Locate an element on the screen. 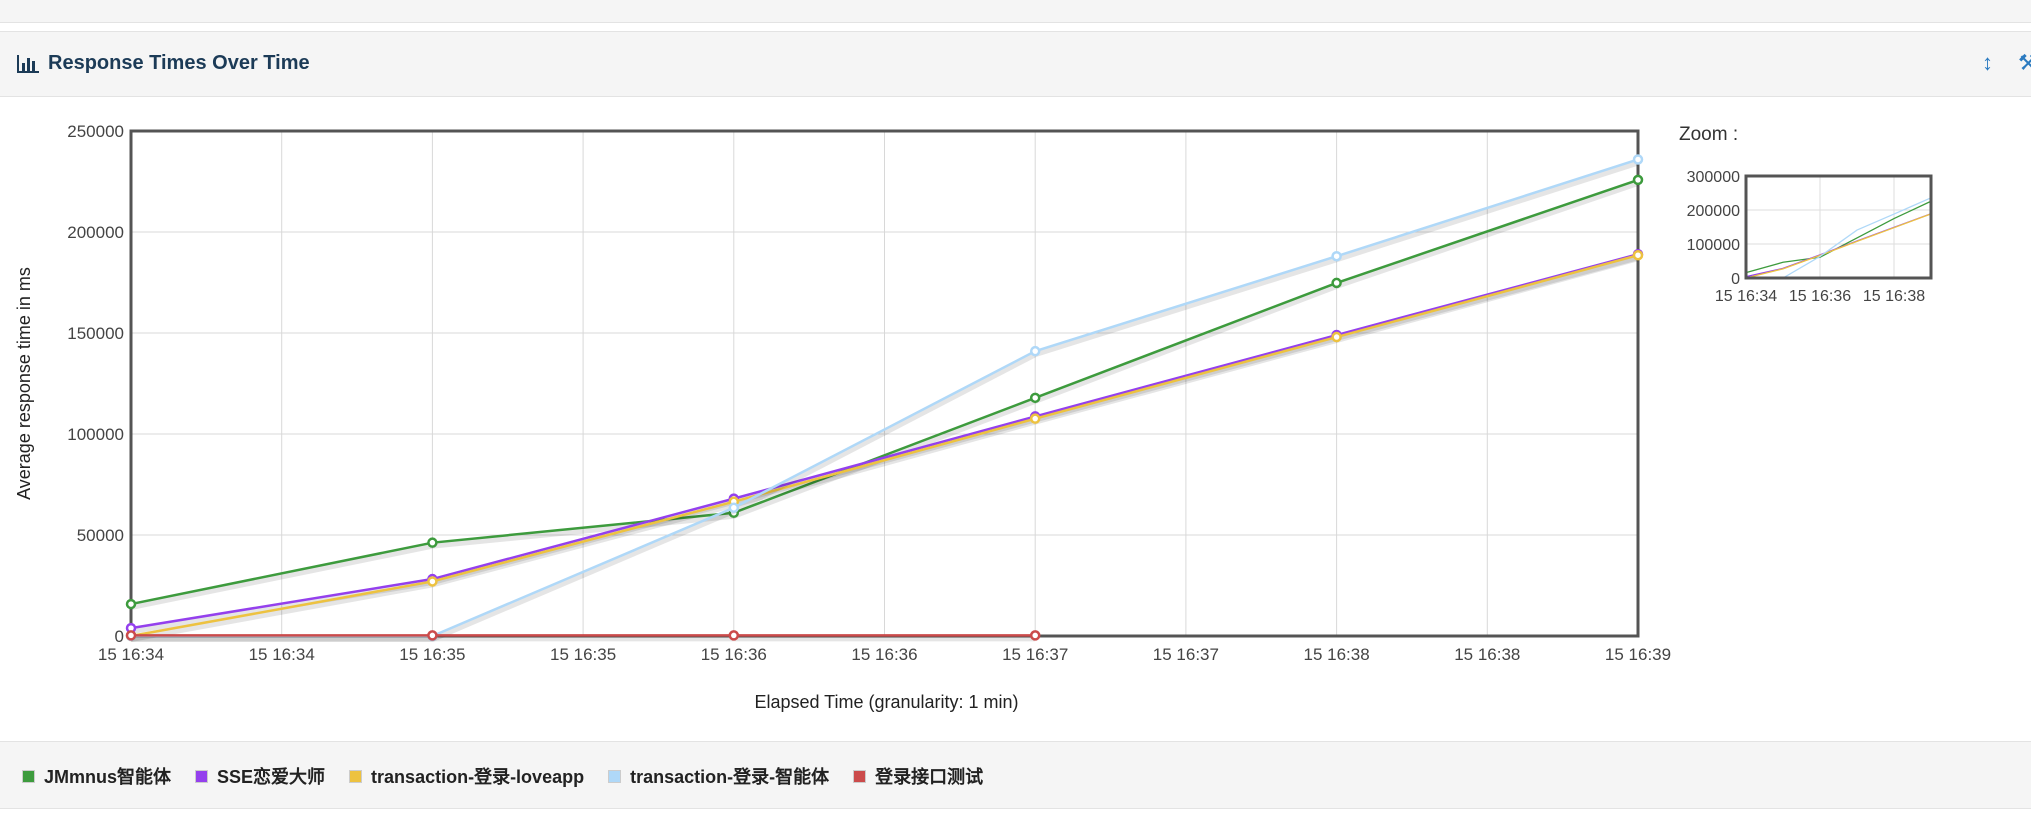 The width and height of the screenshot is (2031, 840). zoom-label: Zoom : is located at coordinates (1708, 134).